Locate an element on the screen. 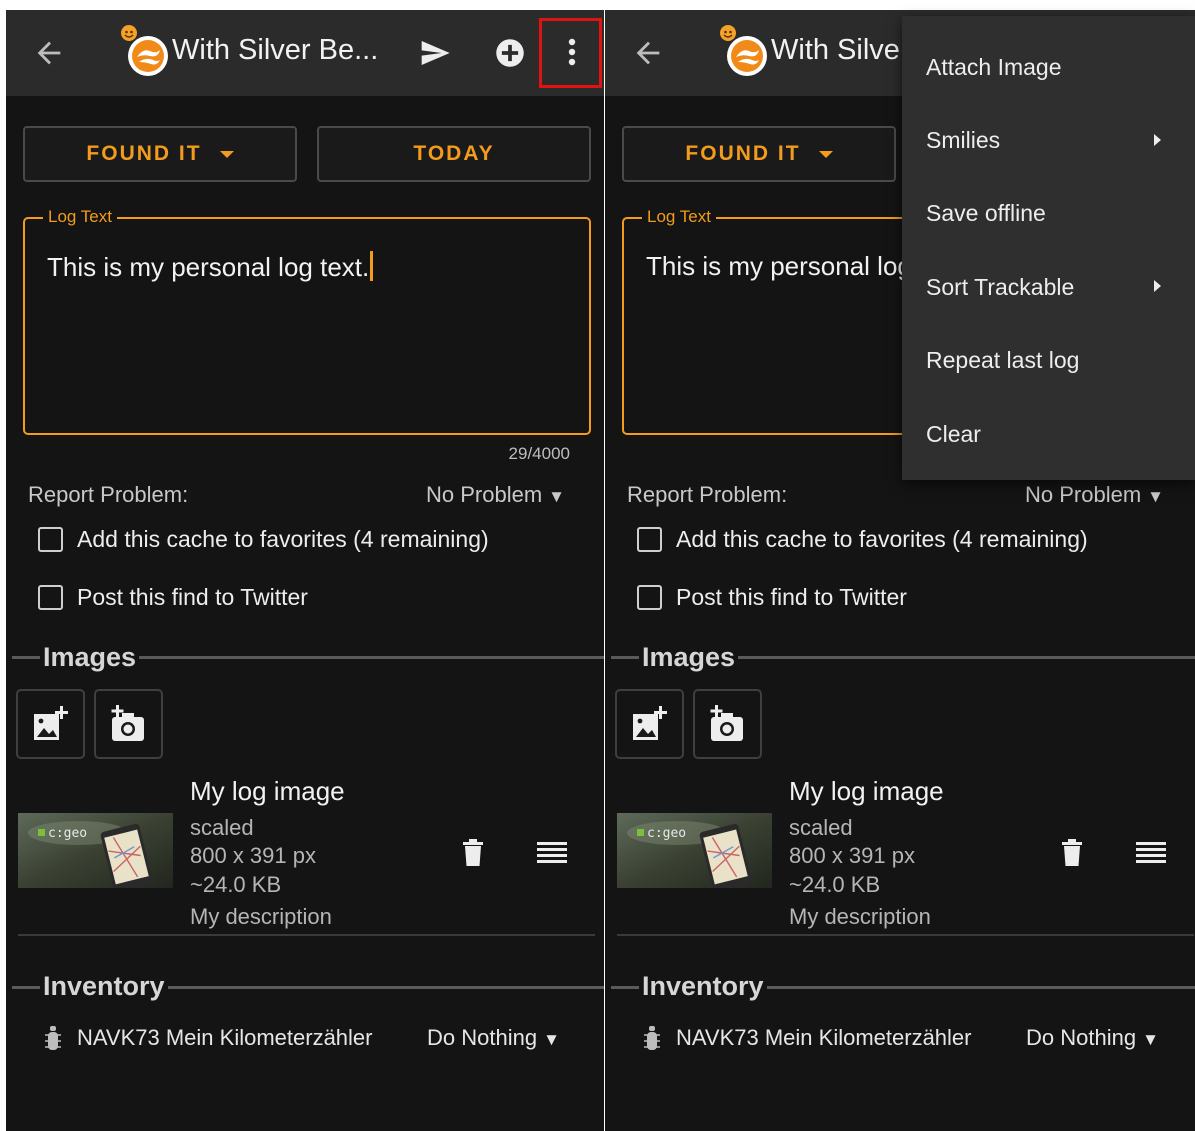  date-label: TODAY is located at coordinates (454, 153).